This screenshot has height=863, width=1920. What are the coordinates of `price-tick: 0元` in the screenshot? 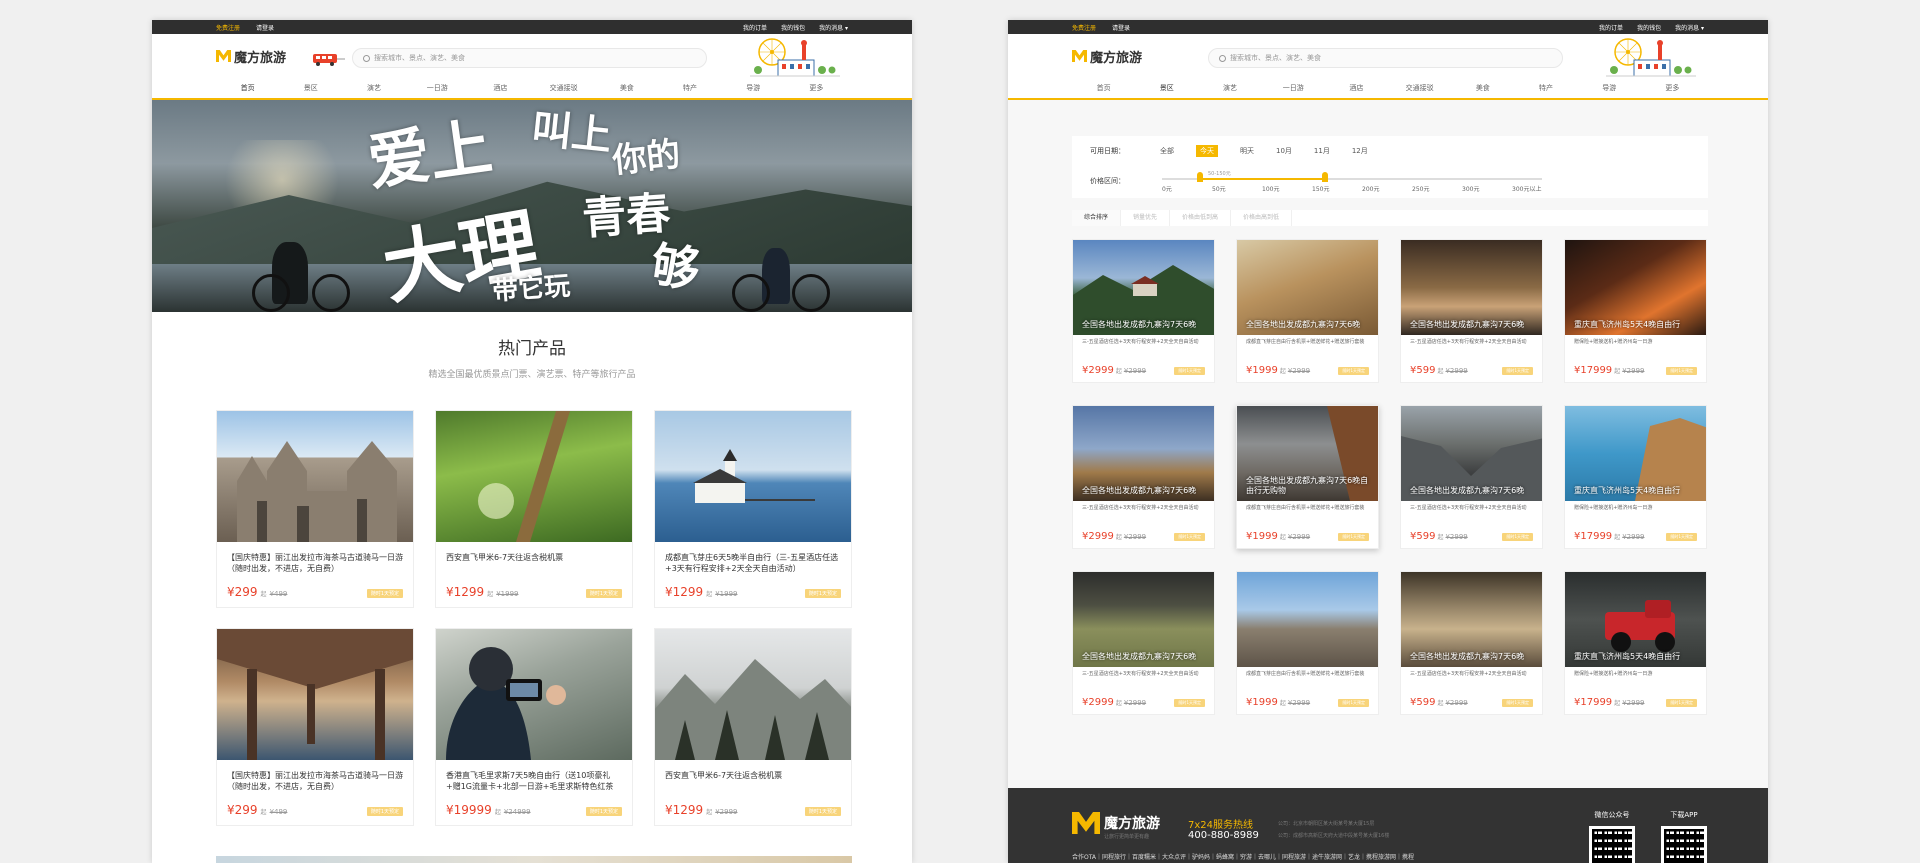 It's located at (1187, 188).